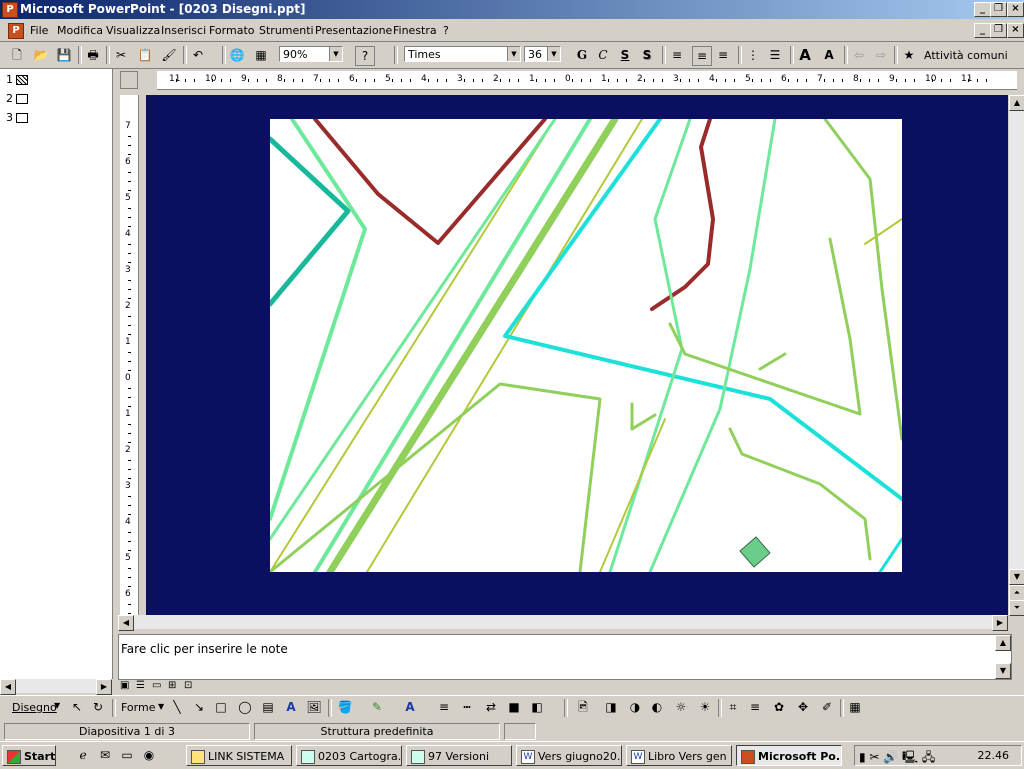  Describe the element at coordinates (542, 54) in the screenshot. I see `font-size-select: 36 ▼` at that location.